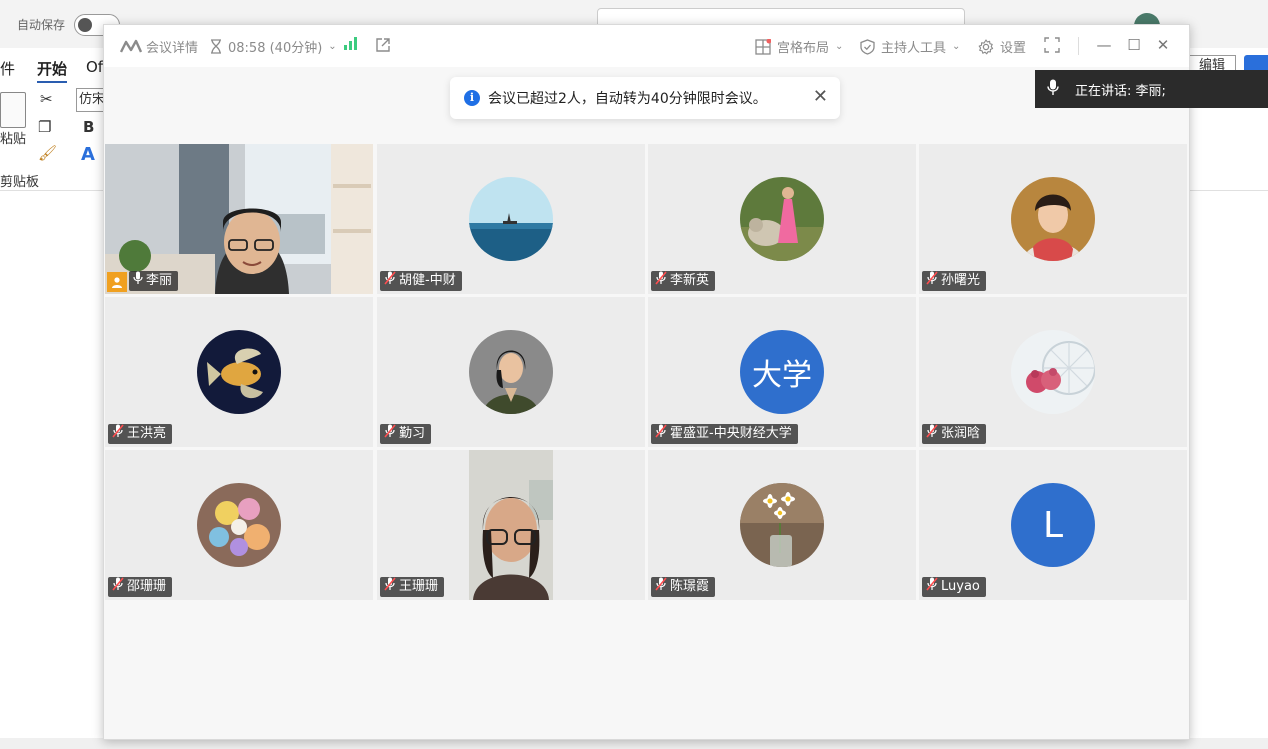  I want to click on cut-icon: ✂, so click(46, 99).